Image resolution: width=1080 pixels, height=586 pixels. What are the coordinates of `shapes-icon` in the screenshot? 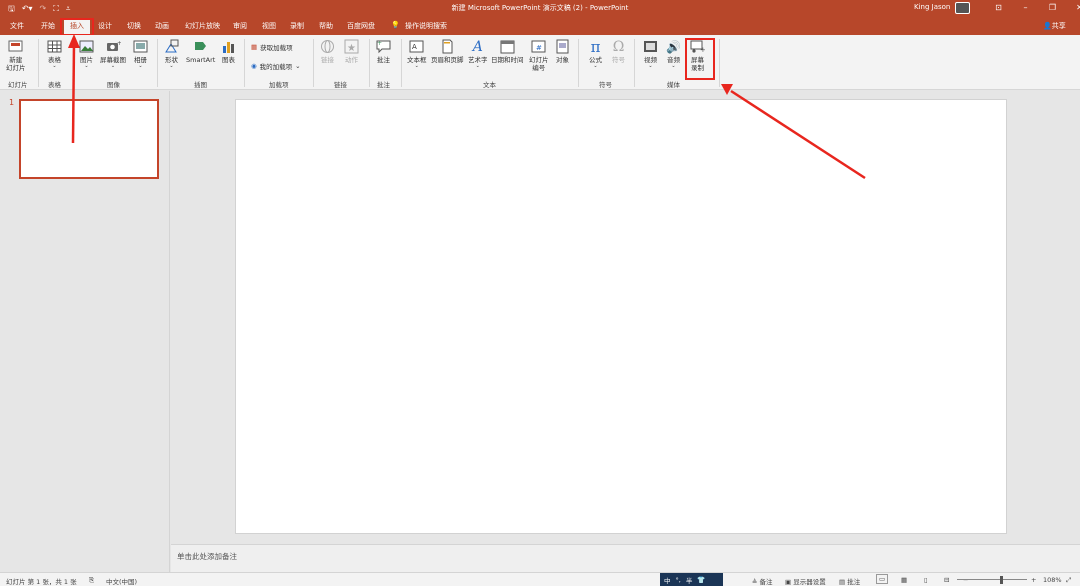 It's located at (171, 46).